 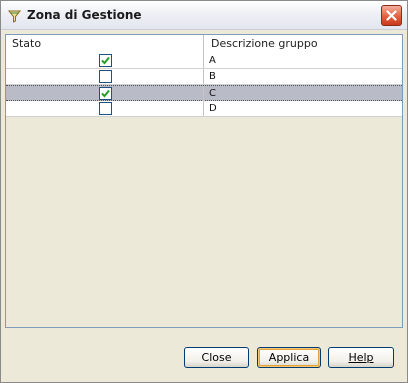 I want to click on table-row: A, so click(x=204, y=61).